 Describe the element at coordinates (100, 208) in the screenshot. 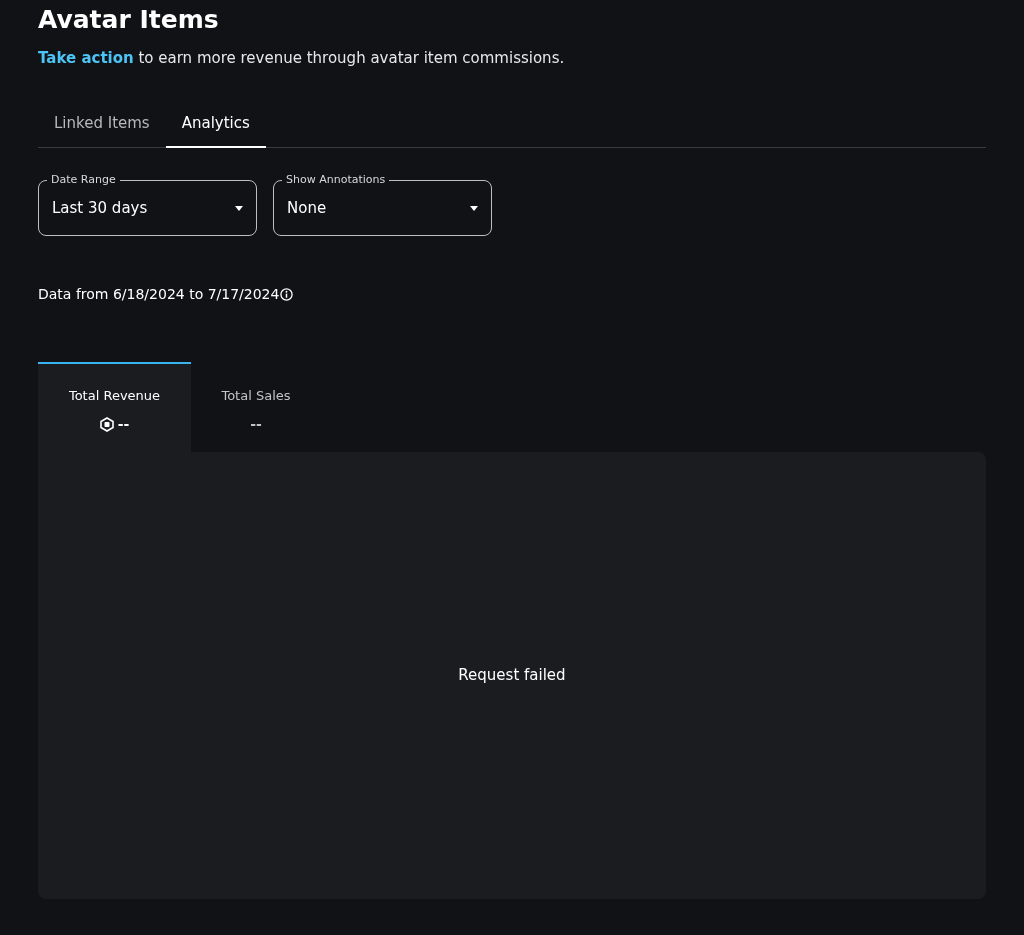

I see `dropdown-value: Last 30 days` at that location.